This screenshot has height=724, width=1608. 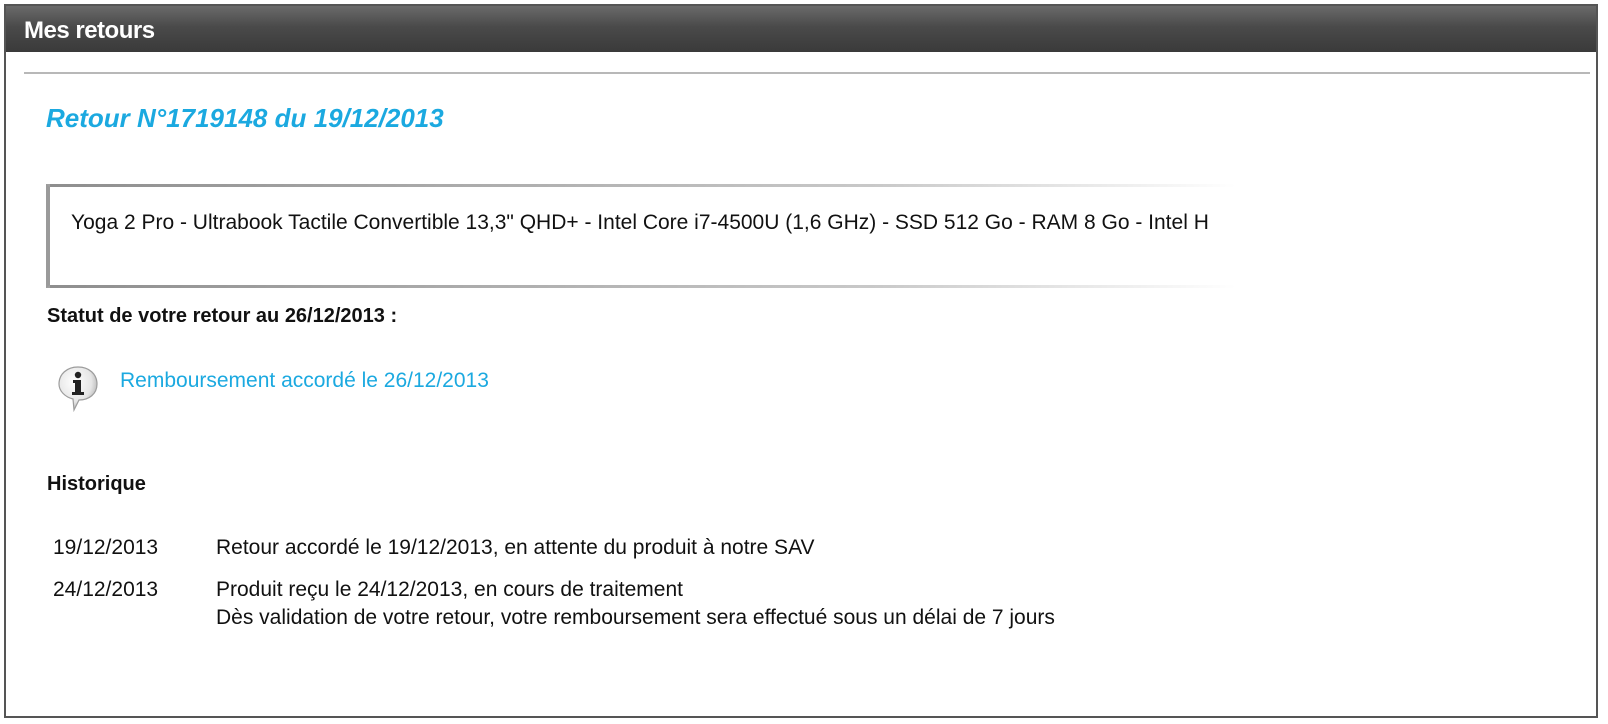 I want to click on panel-header: Mes retours, so click(x=801, y=29).